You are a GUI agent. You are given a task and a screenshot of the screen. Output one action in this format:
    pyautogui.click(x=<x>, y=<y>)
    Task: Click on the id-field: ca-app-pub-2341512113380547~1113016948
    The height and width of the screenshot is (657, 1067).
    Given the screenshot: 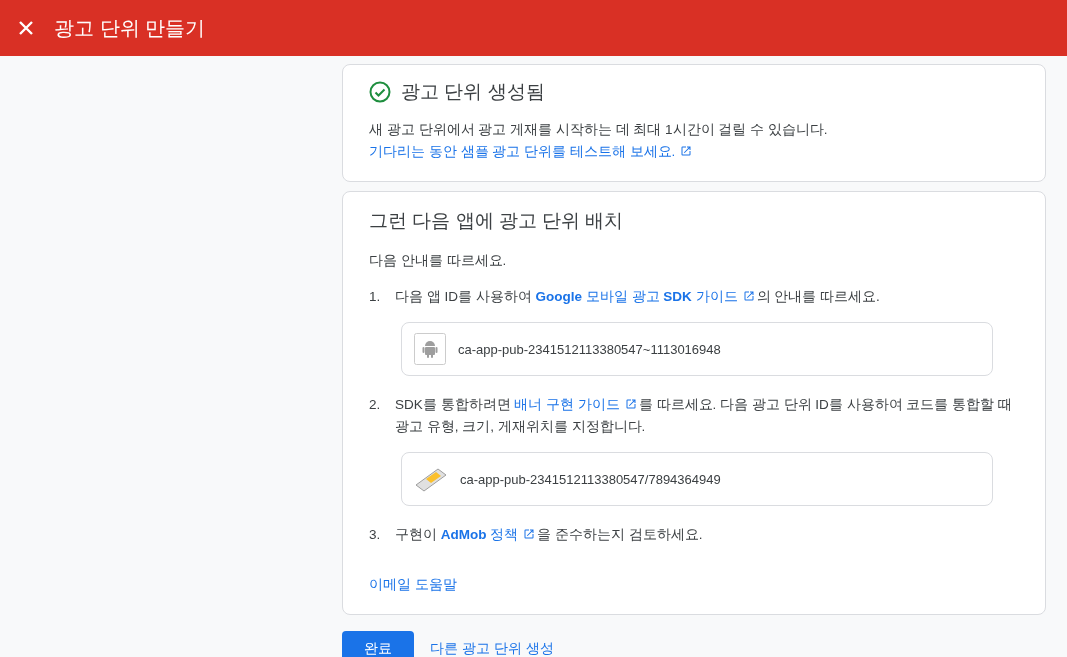 What is the action you would take?
    pyautogui.click(x=697, y=349)
    